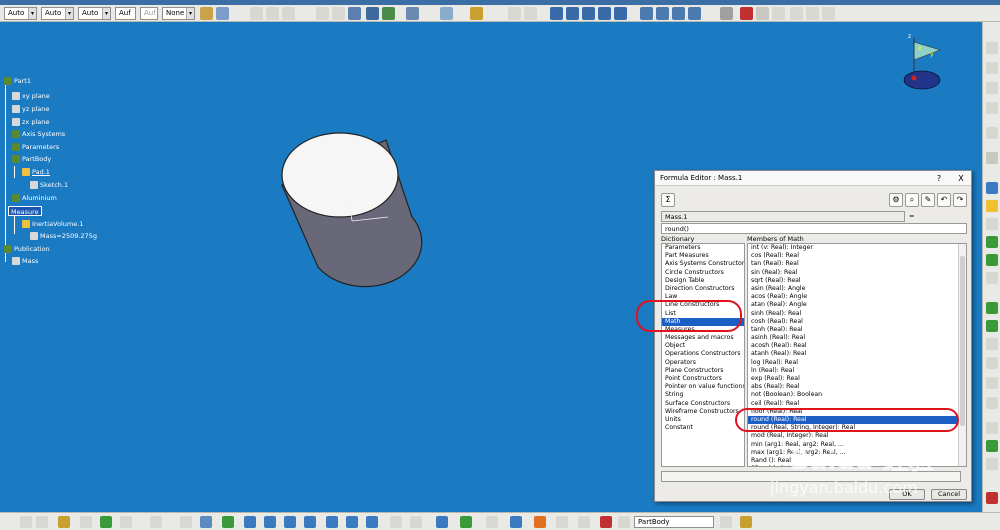  I want to click on member-item: int (v: Real): Integer, so click(857, 248).